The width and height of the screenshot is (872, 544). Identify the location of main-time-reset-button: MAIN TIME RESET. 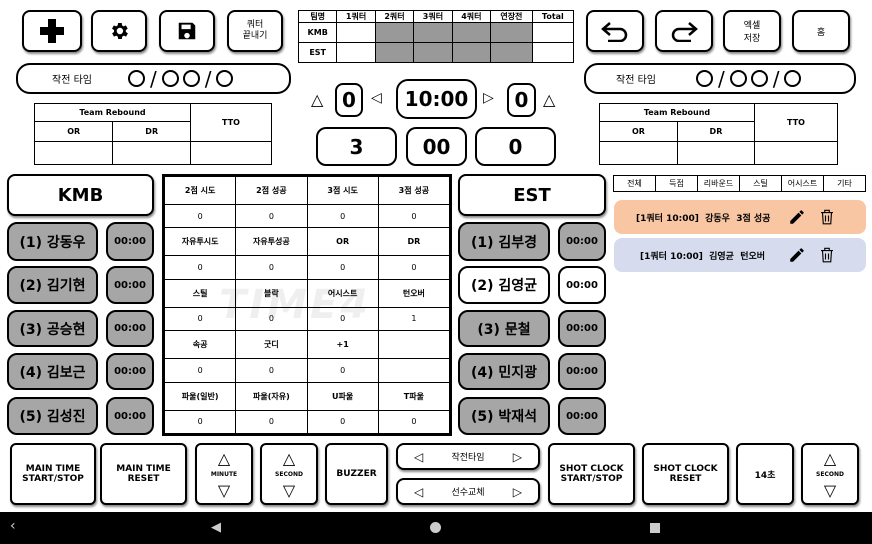
(143, 474).